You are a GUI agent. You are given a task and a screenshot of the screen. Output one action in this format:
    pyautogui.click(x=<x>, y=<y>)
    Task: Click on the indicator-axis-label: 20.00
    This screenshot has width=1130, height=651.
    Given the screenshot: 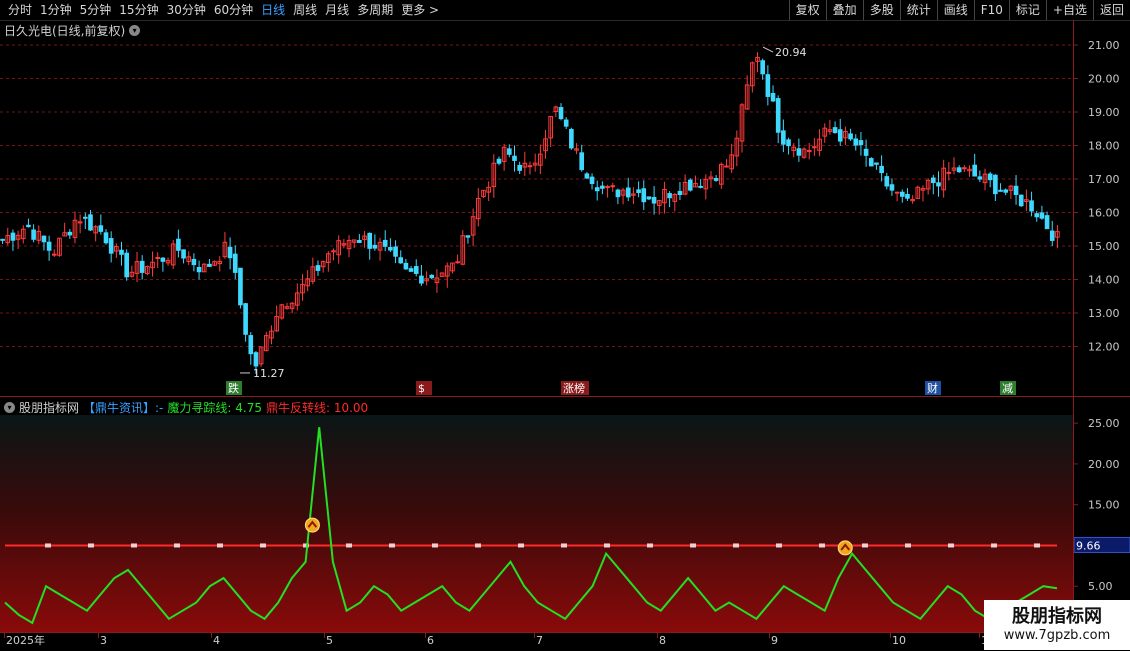 What is the action you would take?
    pyautogui.click(x=1104, y=464)
    